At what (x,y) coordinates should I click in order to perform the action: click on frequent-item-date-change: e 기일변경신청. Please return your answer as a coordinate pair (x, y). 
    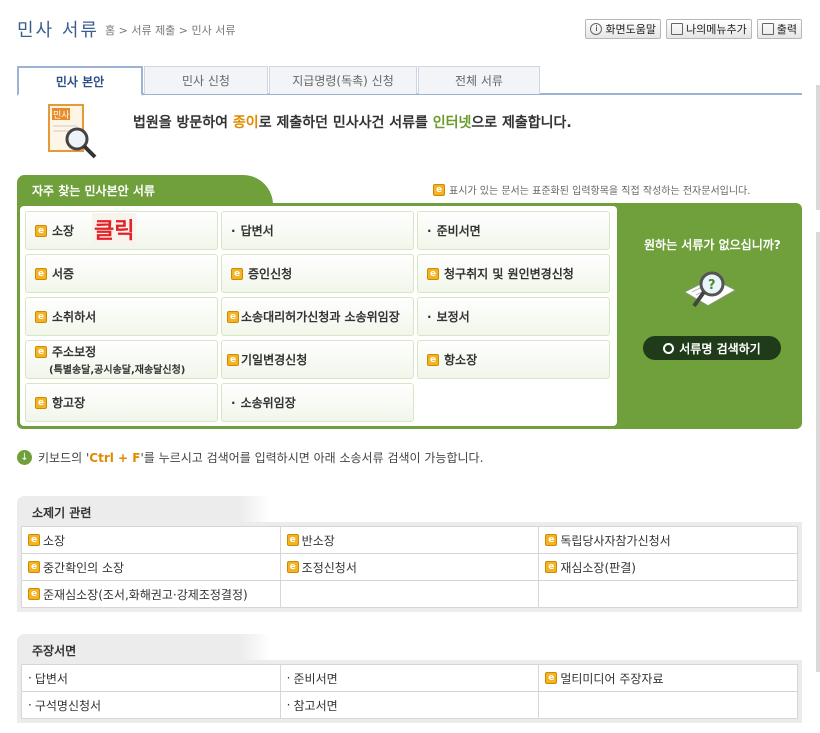
    Looking at the image, I should click on (317, 359).